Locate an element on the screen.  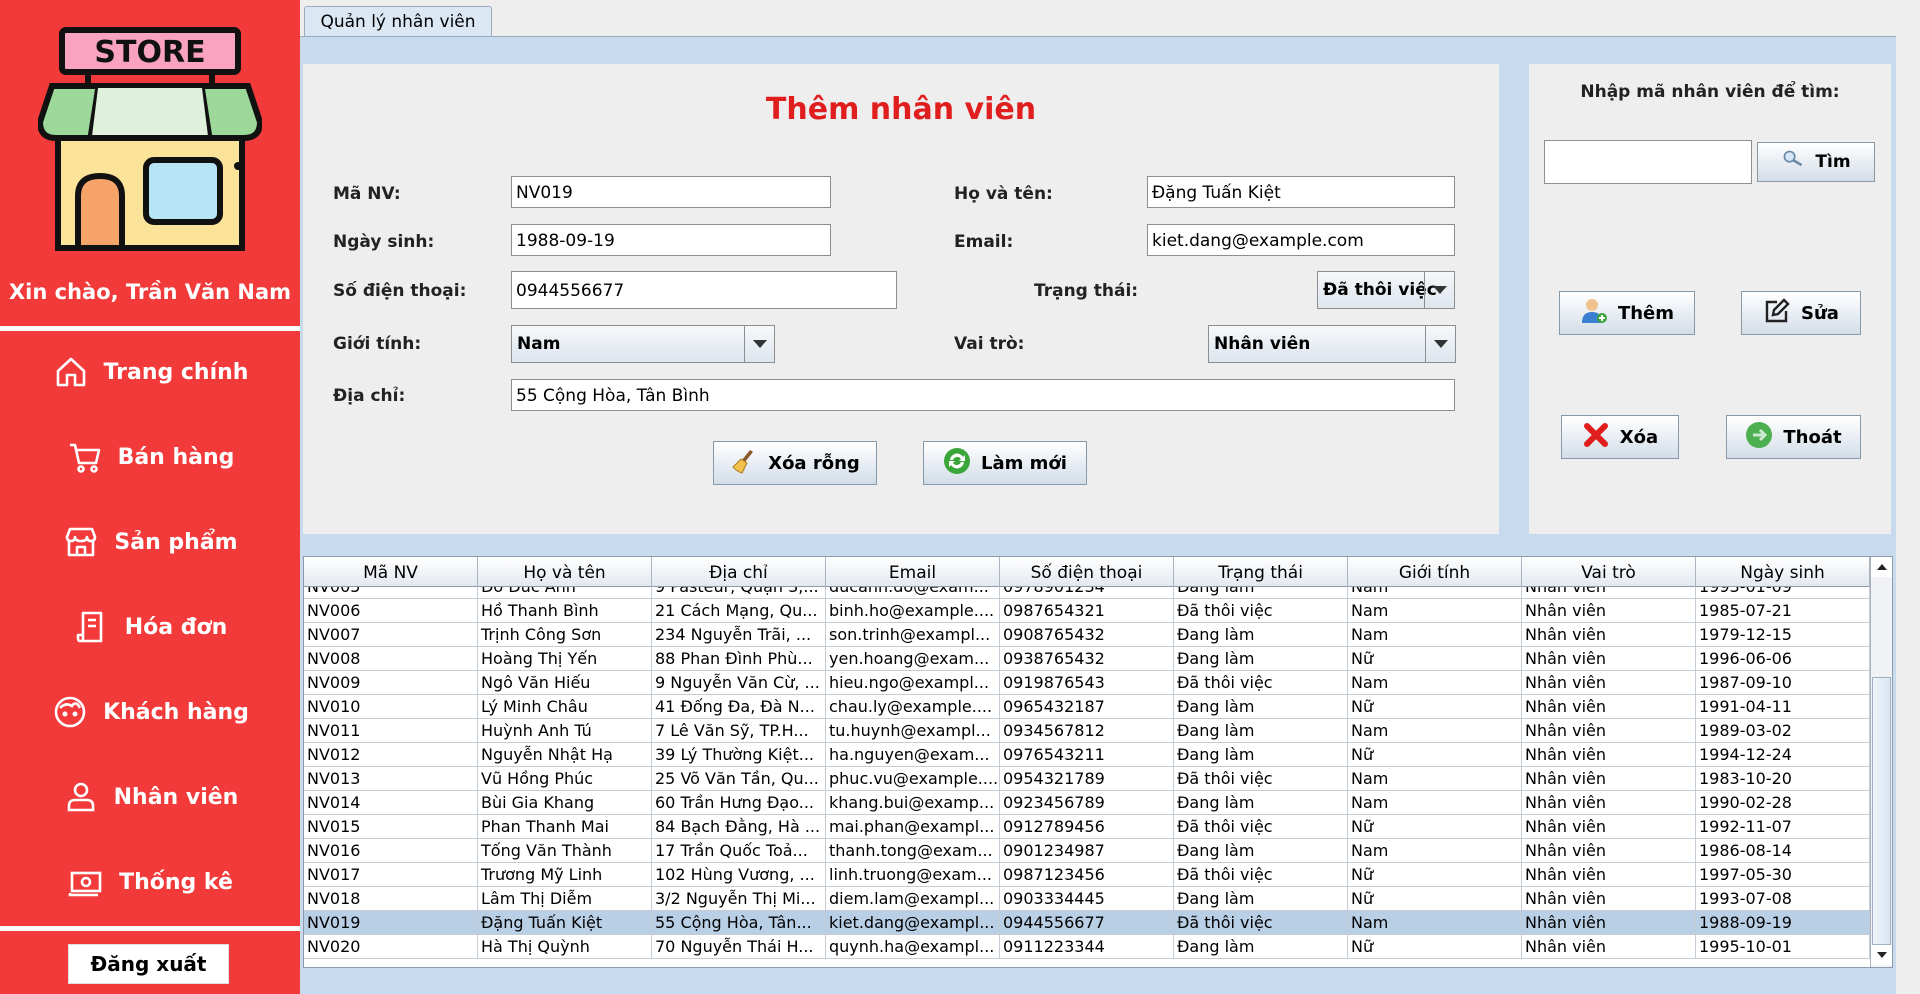
column-header: Vai trò is located at coordinates (1609, 572).